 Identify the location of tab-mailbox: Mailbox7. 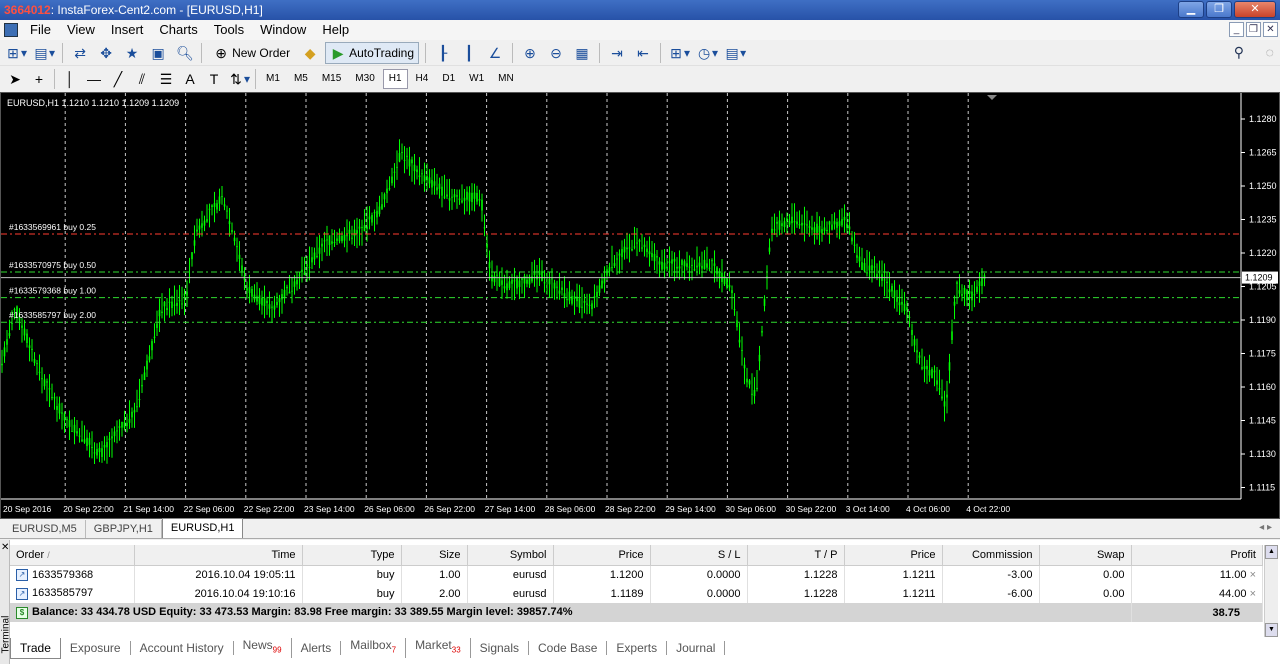
(374, 648).